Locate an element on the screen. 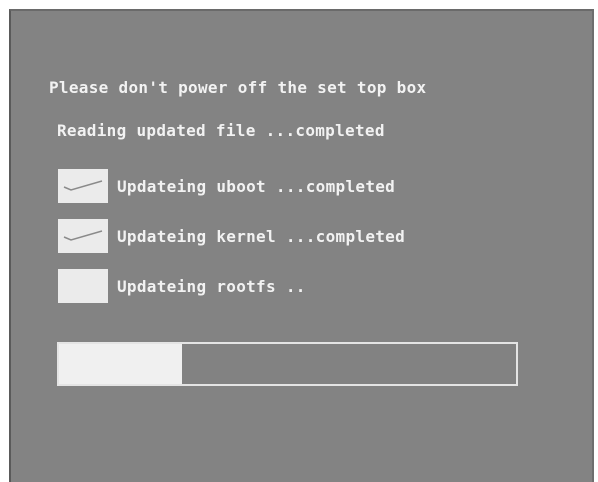 This screenshot has height=482, width=598. progress-bar-fill is located at coordinates (121, 364).